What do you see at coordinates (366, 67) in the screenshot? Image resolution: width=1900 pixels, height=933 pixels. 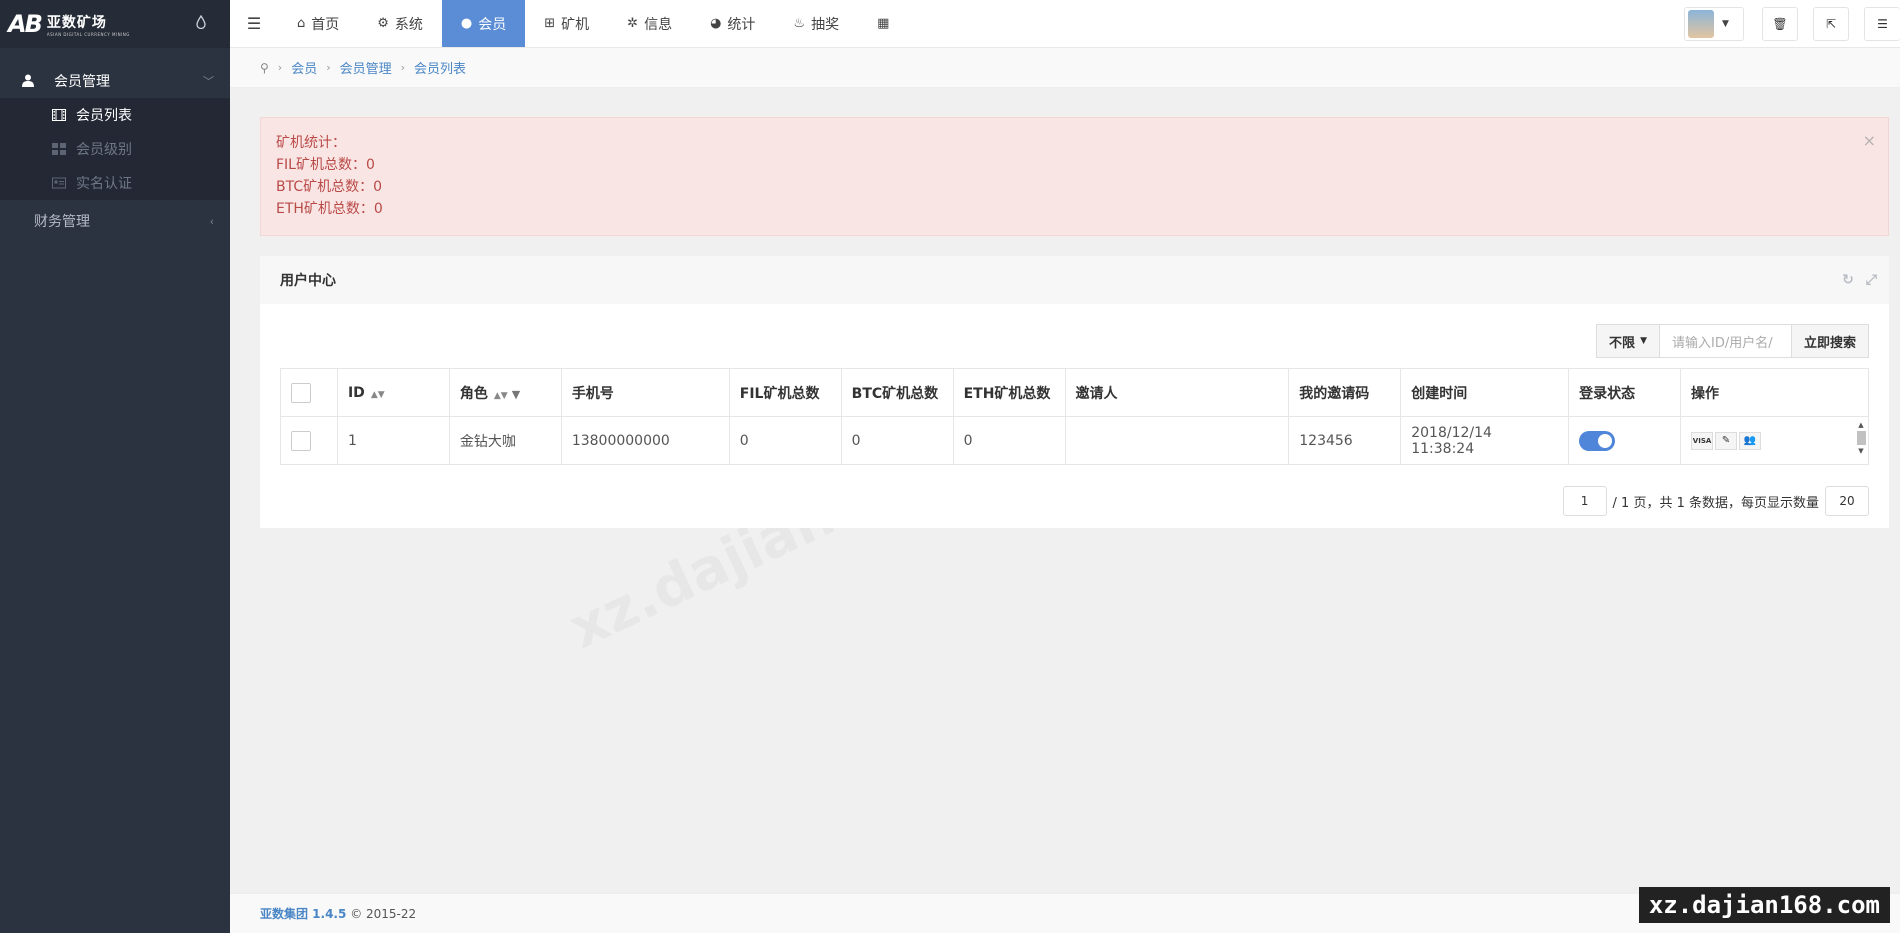 I see `breadcrumb-item: 会员管理` at bounding box center [366, 67].